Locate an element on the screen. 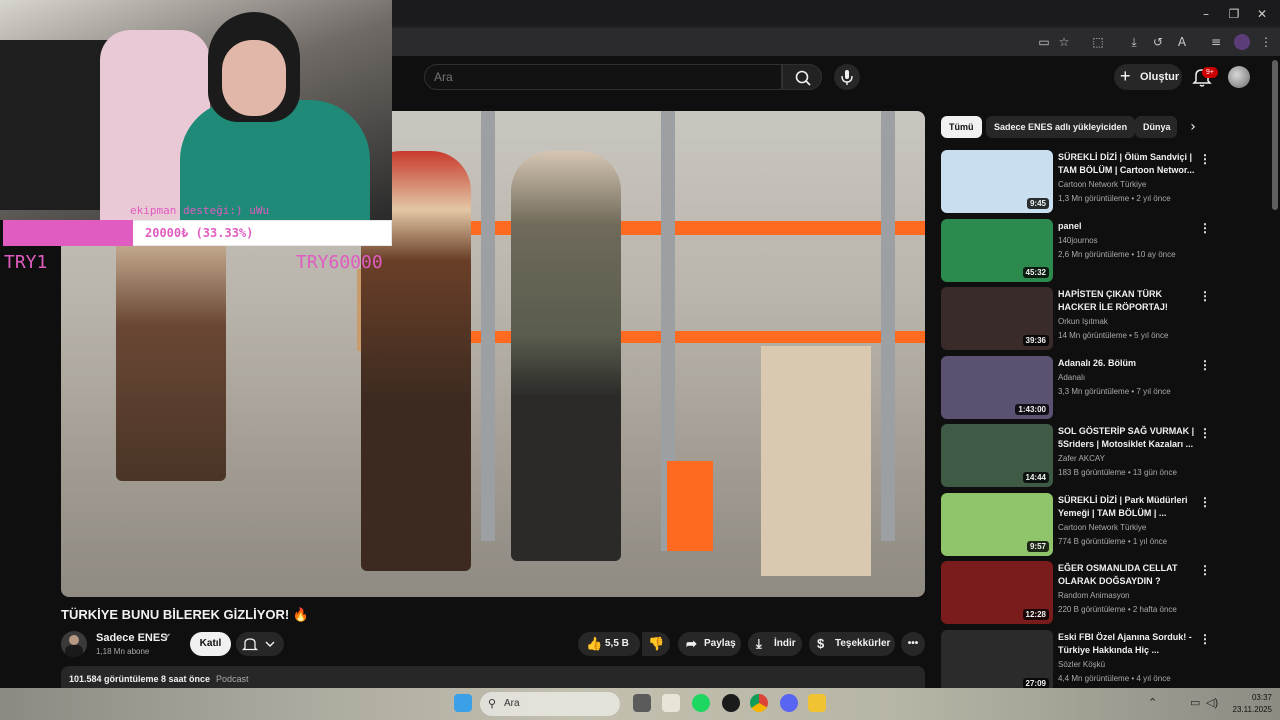  chip-all: Tümü is located at coordinates (961, 127).